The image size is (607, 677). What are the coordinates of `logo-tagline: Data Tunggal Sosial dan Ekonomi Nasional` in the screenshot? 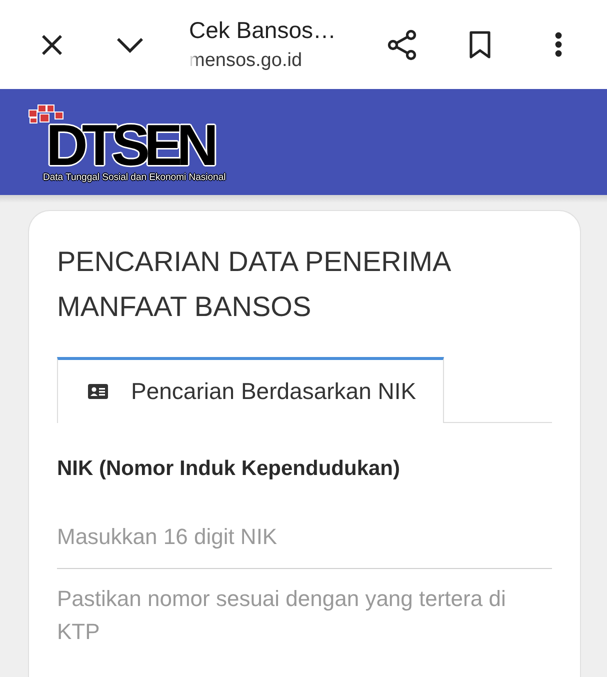 It's located at (134, 177).